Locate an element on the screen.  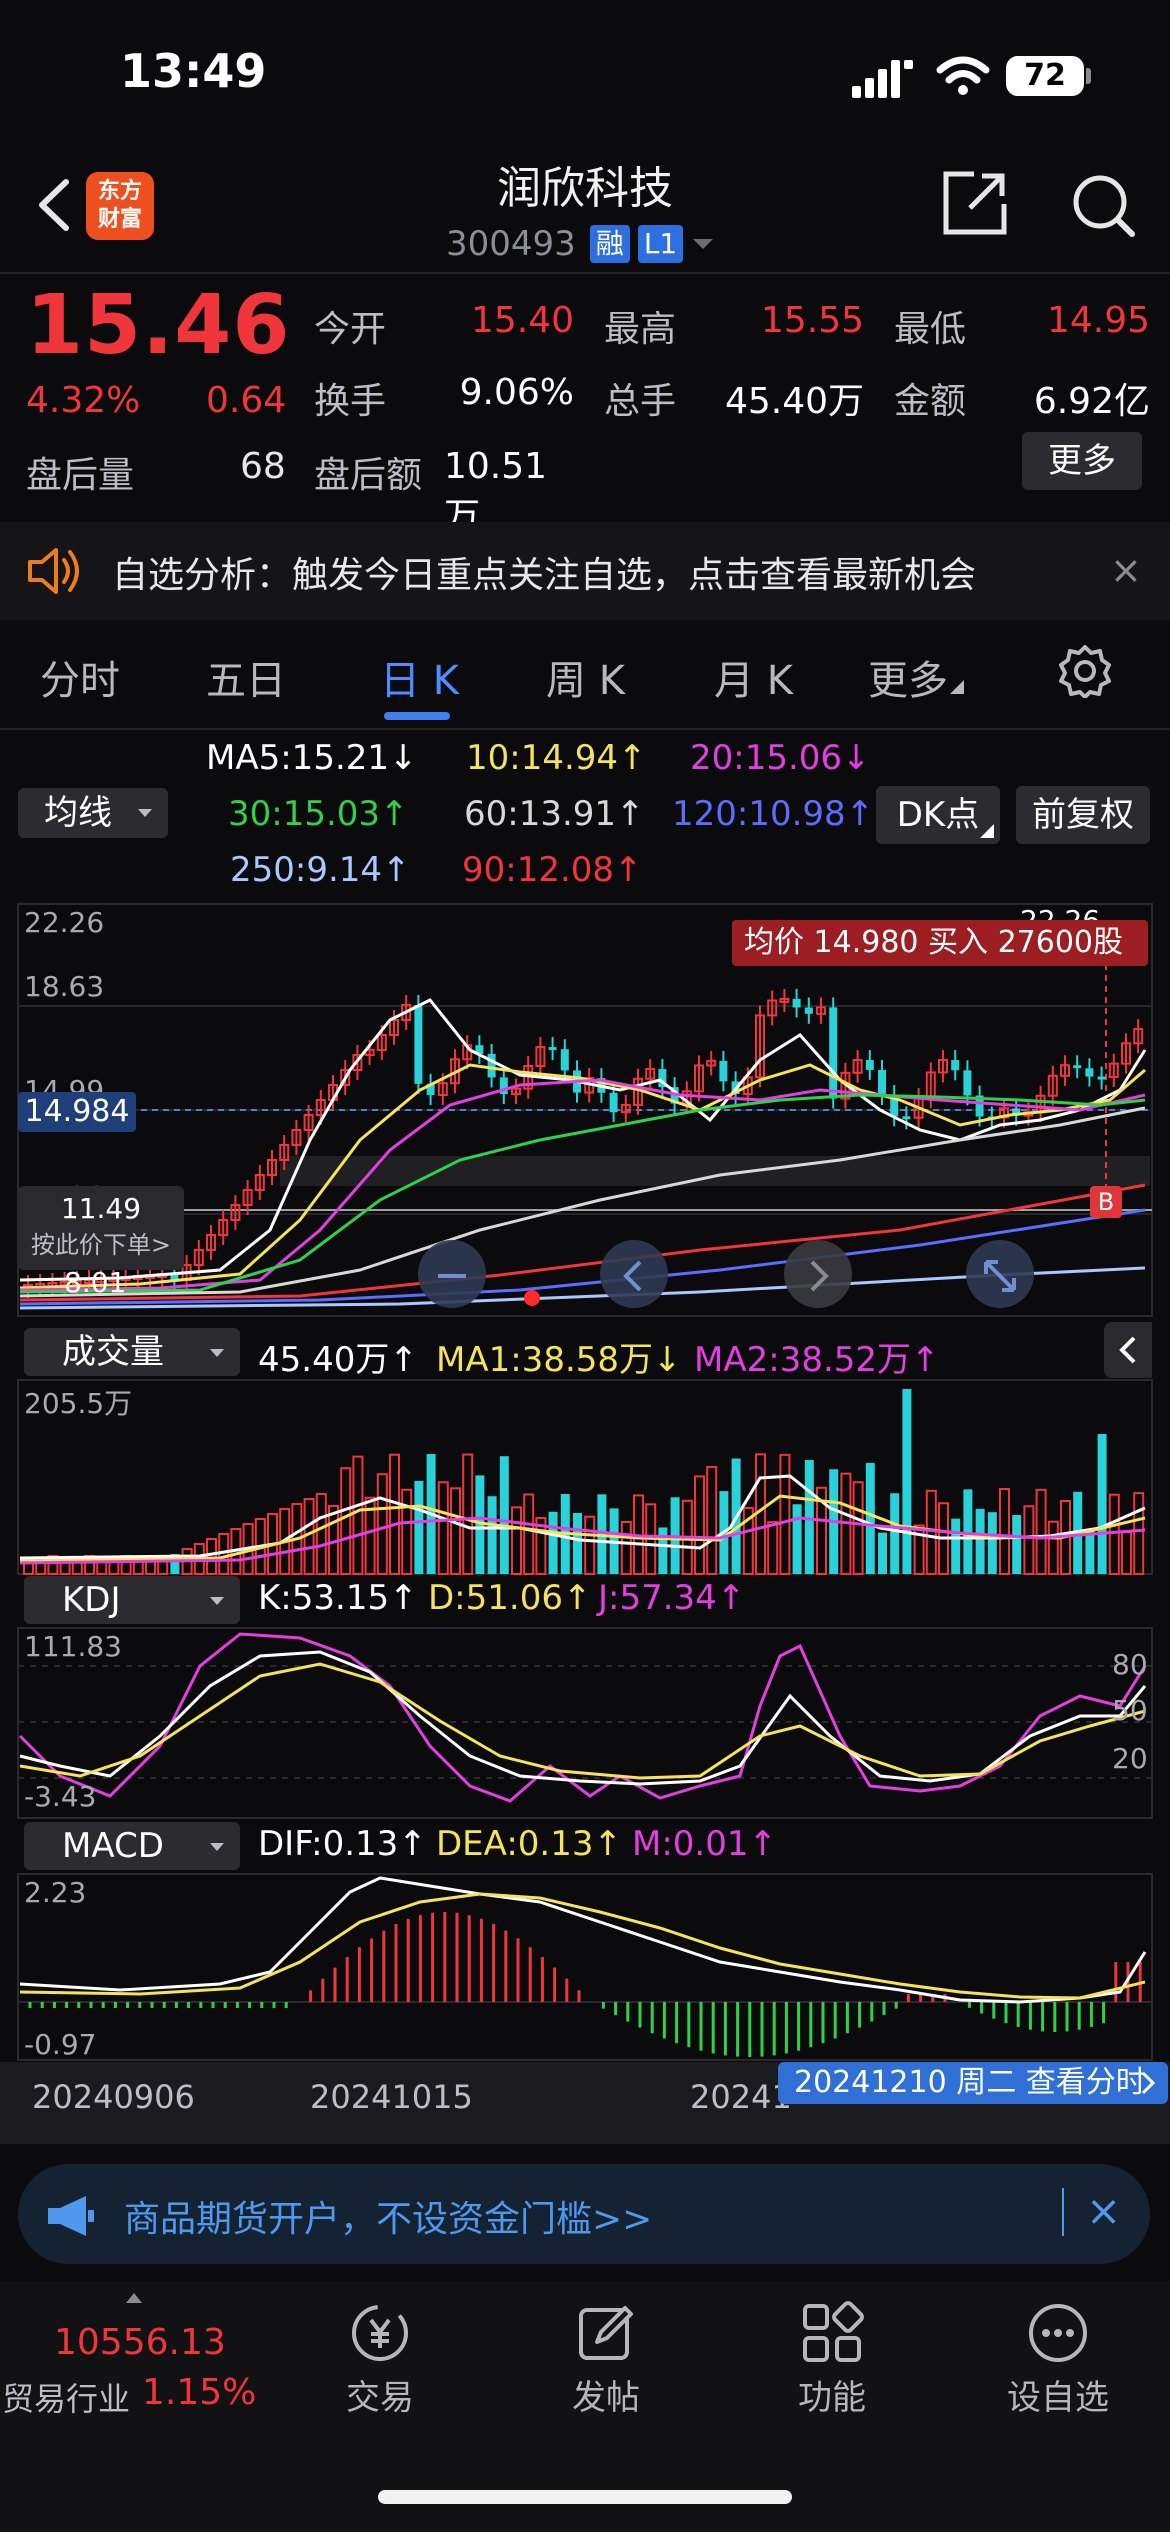
chevron-right-icon is located at coordinates (819, 1276).